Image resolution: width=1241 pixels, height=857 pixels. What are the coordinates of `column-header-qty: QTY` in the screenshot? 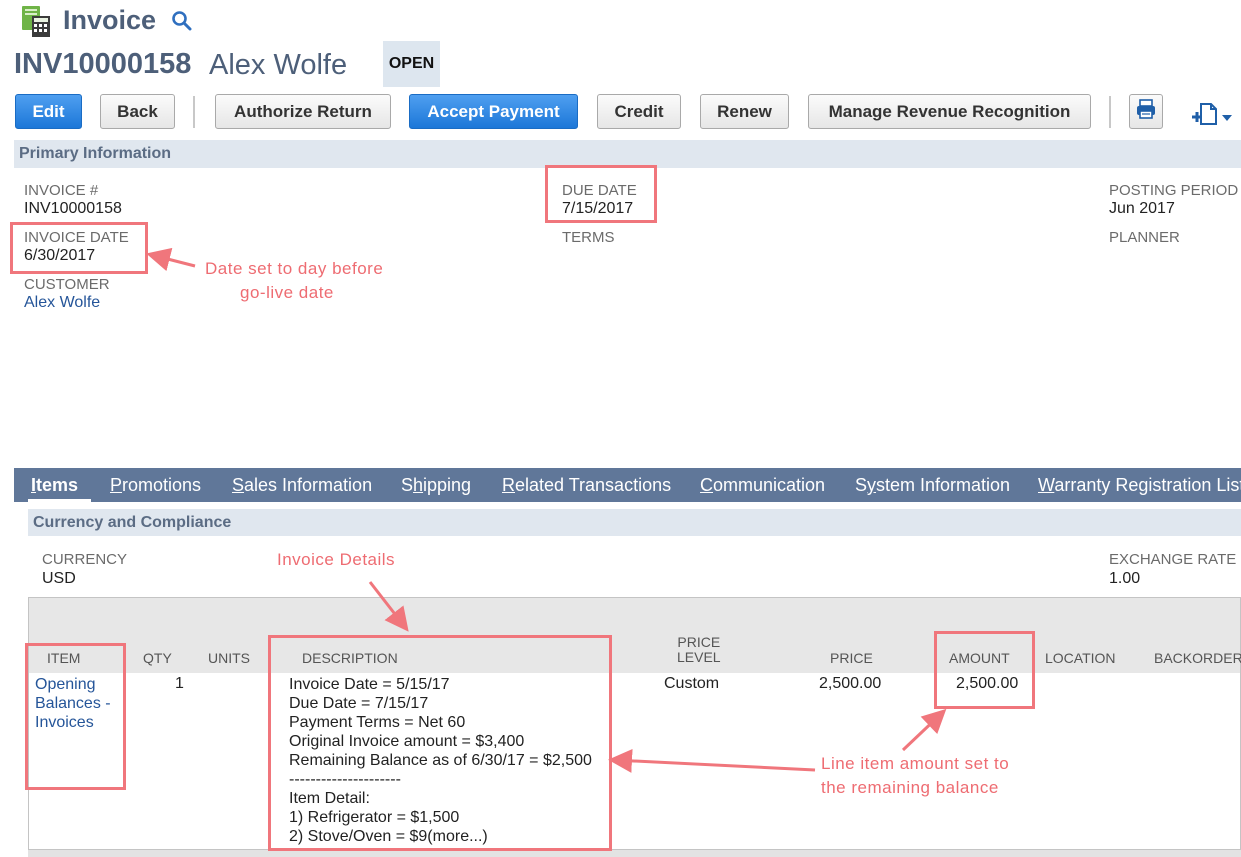 It's located at (157, 658).